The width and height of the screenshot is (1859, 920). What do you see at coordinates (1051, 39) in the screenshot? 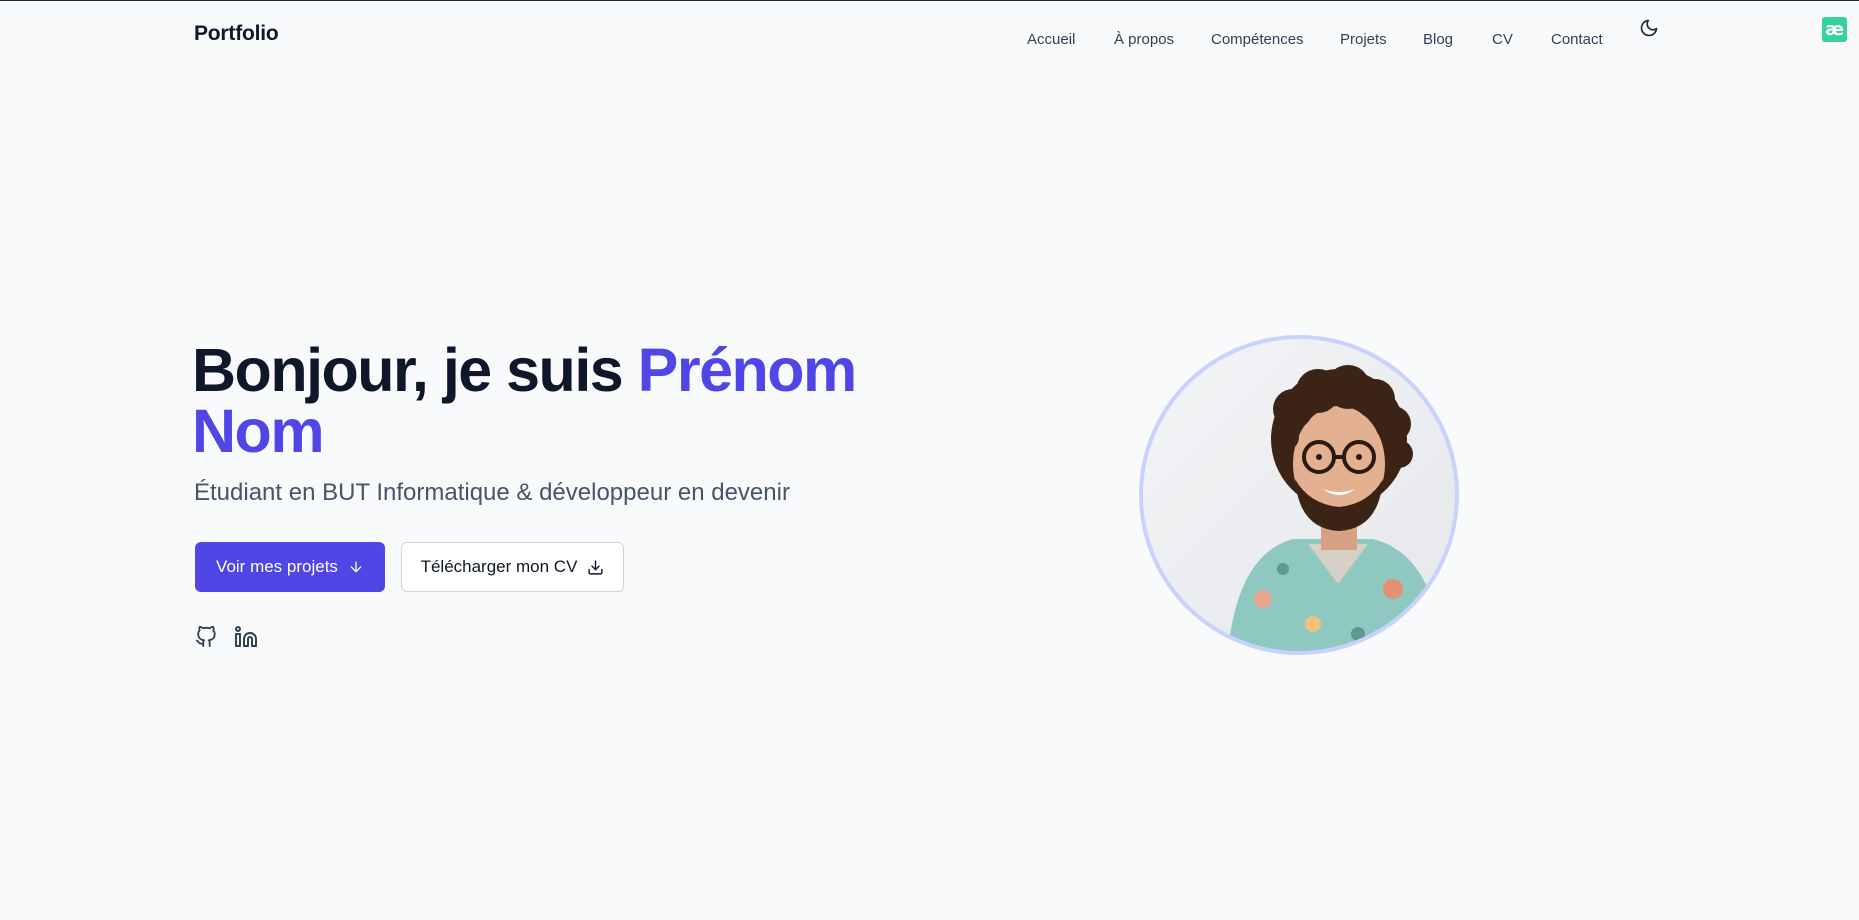
I see `nav-accueil: Accueil` at bounding box center [1051, 39].